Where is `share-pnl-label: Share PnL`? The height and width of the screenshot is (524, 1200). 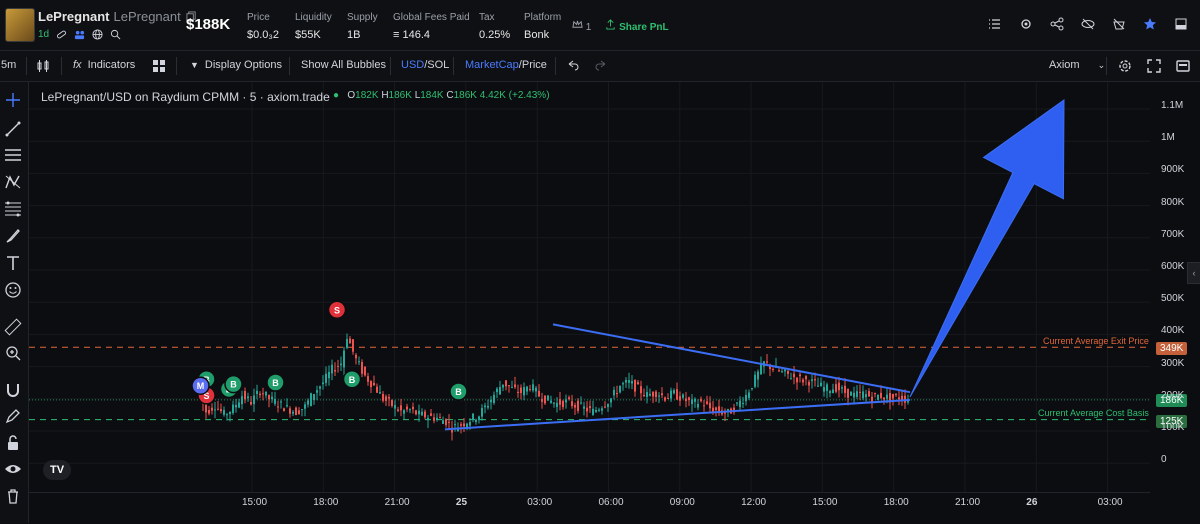 share-pnl-label: Share PnL is located at coordinates (644, 27).